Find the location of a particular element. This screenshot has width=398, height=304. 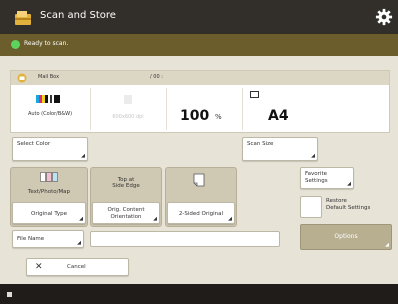

resolution-value: 600x600 dpi is located at coordinates (128, 117).